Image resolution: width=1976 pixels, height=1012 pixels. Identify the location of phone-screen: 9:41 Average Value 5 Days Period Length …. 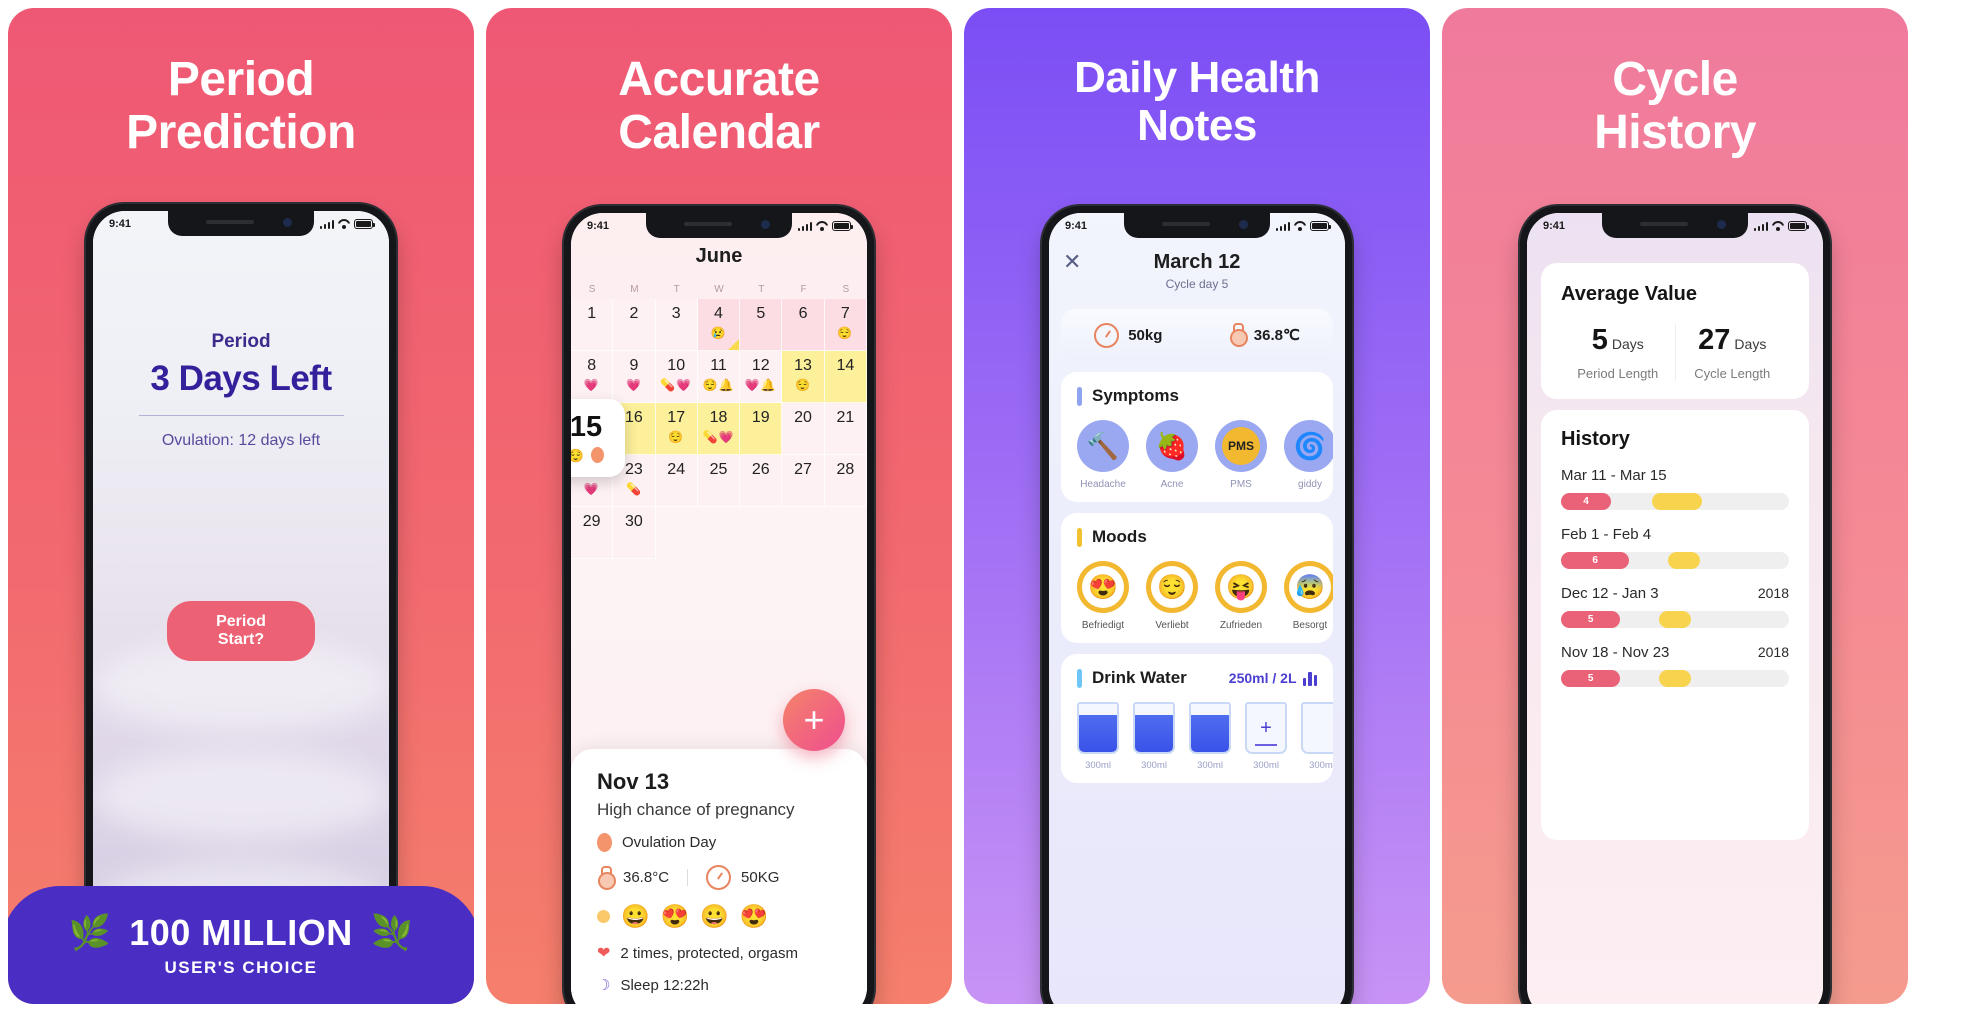
(1675, 608).